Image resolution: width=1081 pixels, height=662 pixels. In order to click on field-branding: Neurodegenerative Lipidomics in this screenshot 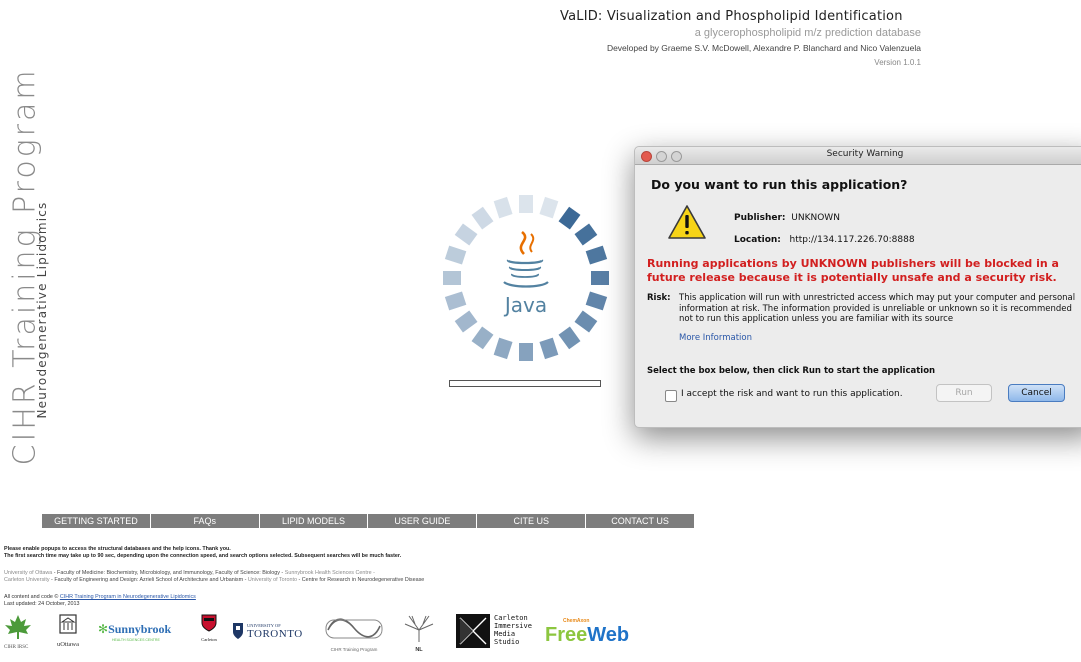, I will do `click(42, 310)`.